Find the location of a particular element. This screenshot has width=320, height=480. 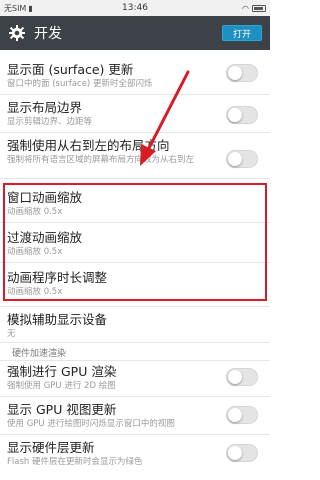

gear-icon is located at coordinates (17, 33).